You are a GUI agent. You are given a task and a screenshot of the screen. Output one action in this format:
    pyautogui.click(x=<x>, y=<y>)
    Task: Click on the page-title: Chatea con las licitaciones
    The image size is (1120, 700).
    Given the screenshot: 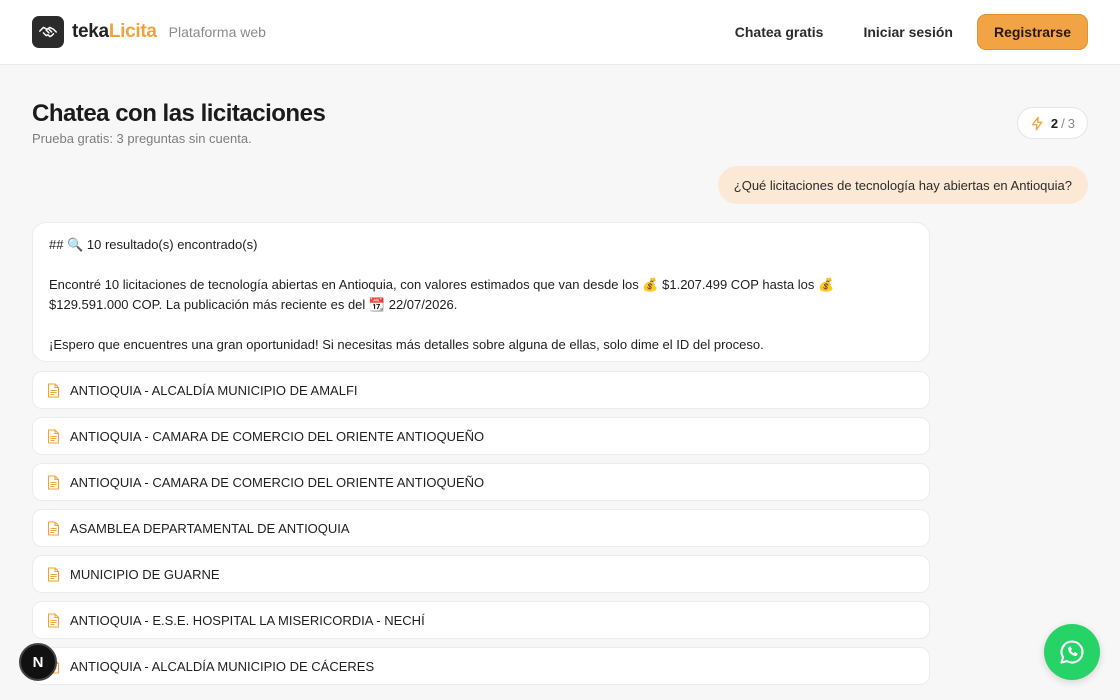 What is the action you would take?
    pyautogui.click(x=179, y=113)
    